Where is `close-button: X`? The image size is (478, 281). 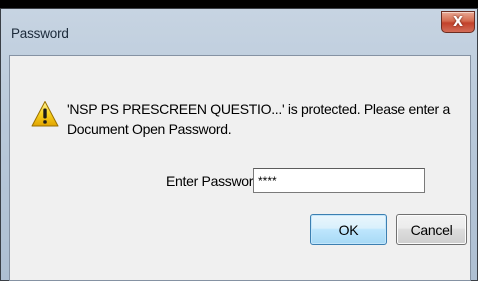
close-button: X is located at coordinates (458, 22).